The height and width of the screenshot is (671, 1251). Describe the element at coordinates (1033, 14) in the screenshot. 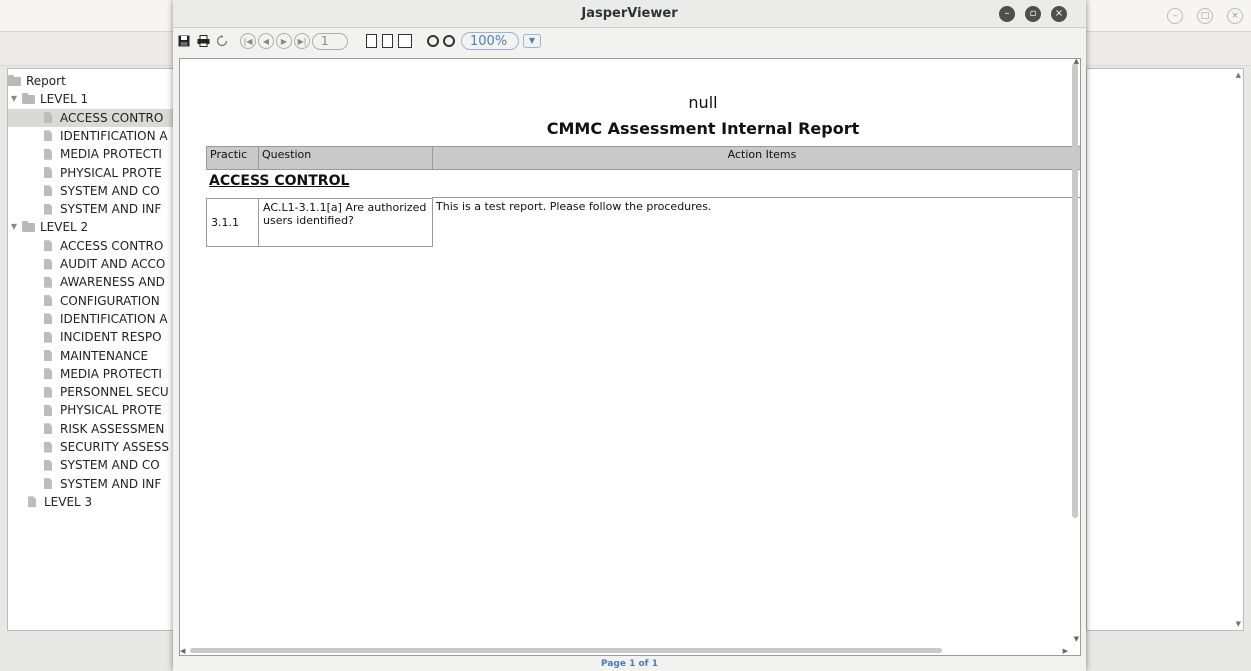

I see `maximize-icon: ▫` at that location.